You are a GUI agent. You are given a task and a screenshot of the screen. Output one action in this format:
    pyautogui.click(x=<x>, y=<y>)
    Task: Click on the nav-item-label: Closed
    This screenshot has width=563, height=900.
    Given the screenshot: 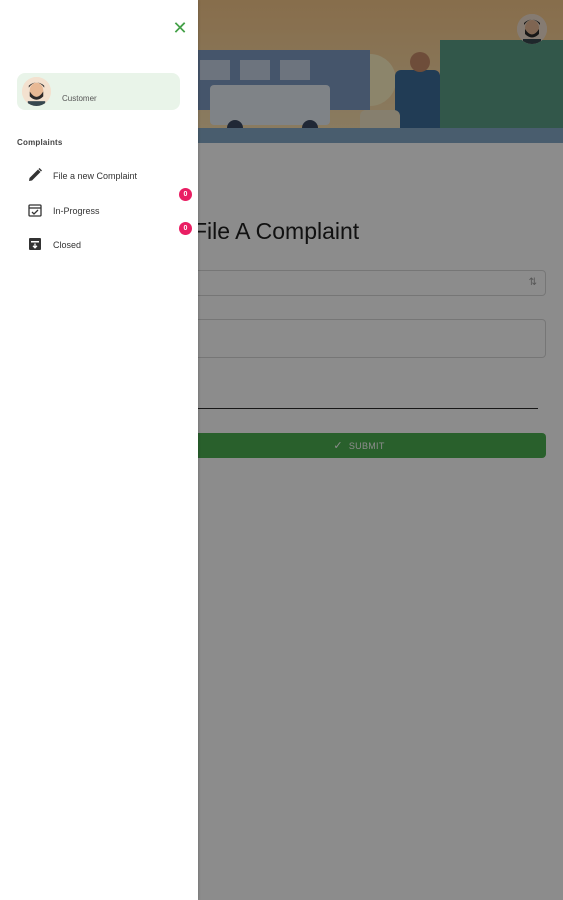 What is the action you would take?
    pyautogui.click(x=67, y=245)
    